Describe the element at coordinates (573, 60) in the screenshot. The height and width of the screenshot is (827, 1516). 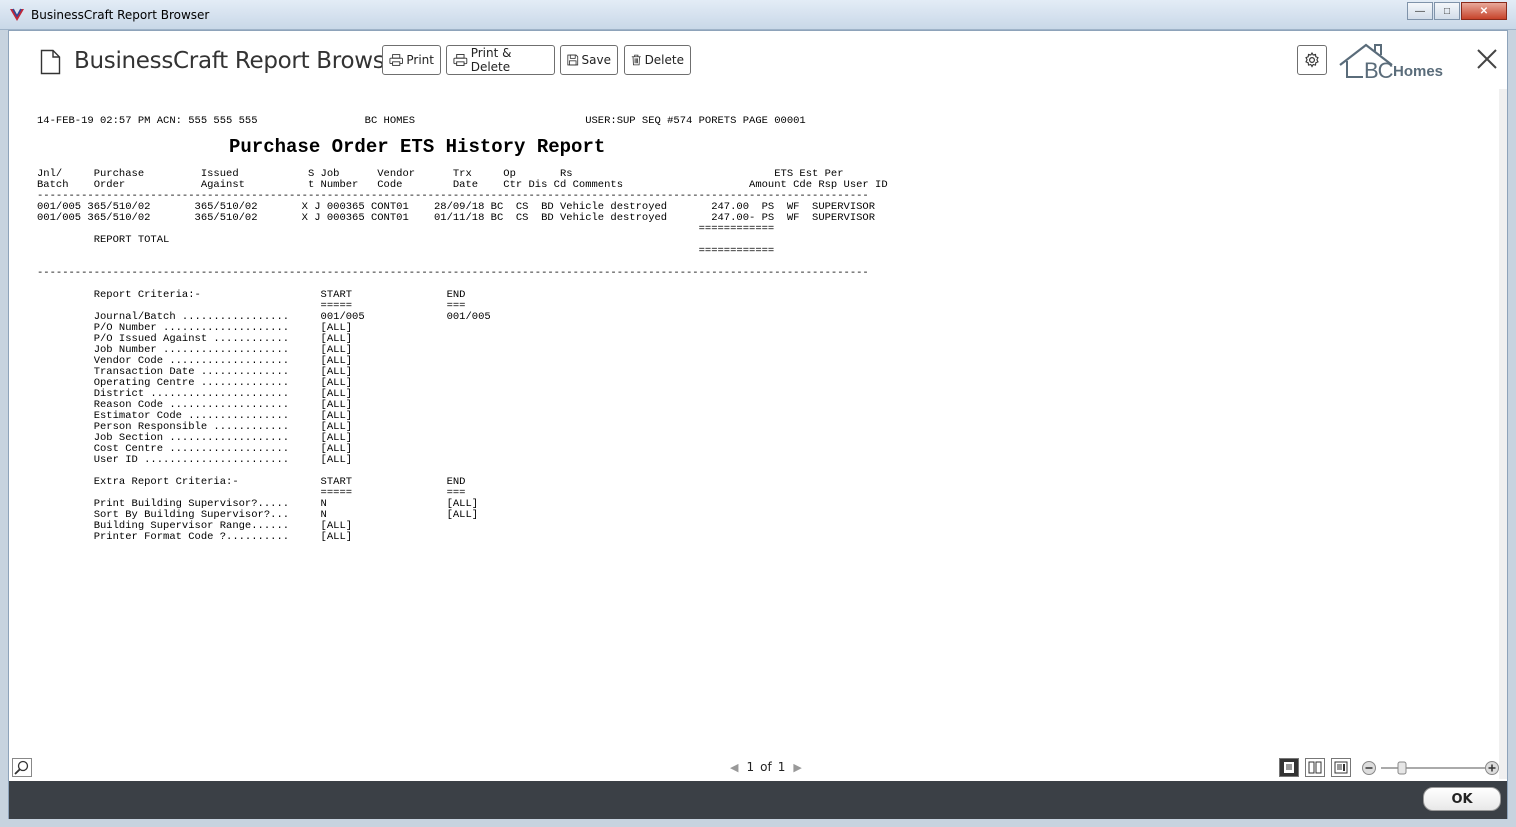
I see `floppy-disk-icon` at that location.